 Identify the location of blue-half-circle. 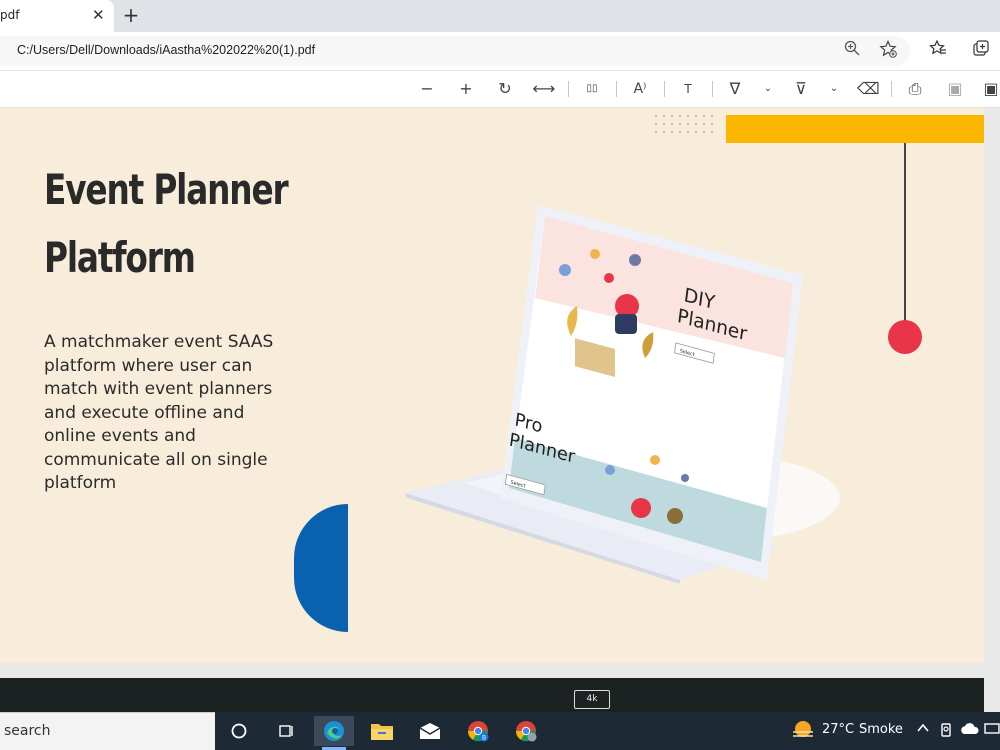
(321, 568).